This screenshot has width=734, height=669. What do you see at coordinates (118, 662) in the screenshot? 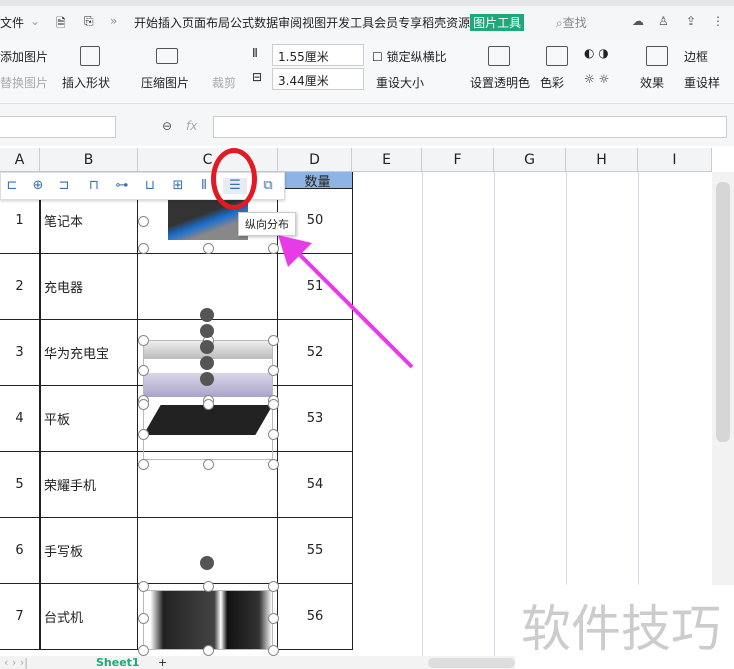
I see `sheet-tab-sheet1: Sheet1` at bounding box center [118, 662].